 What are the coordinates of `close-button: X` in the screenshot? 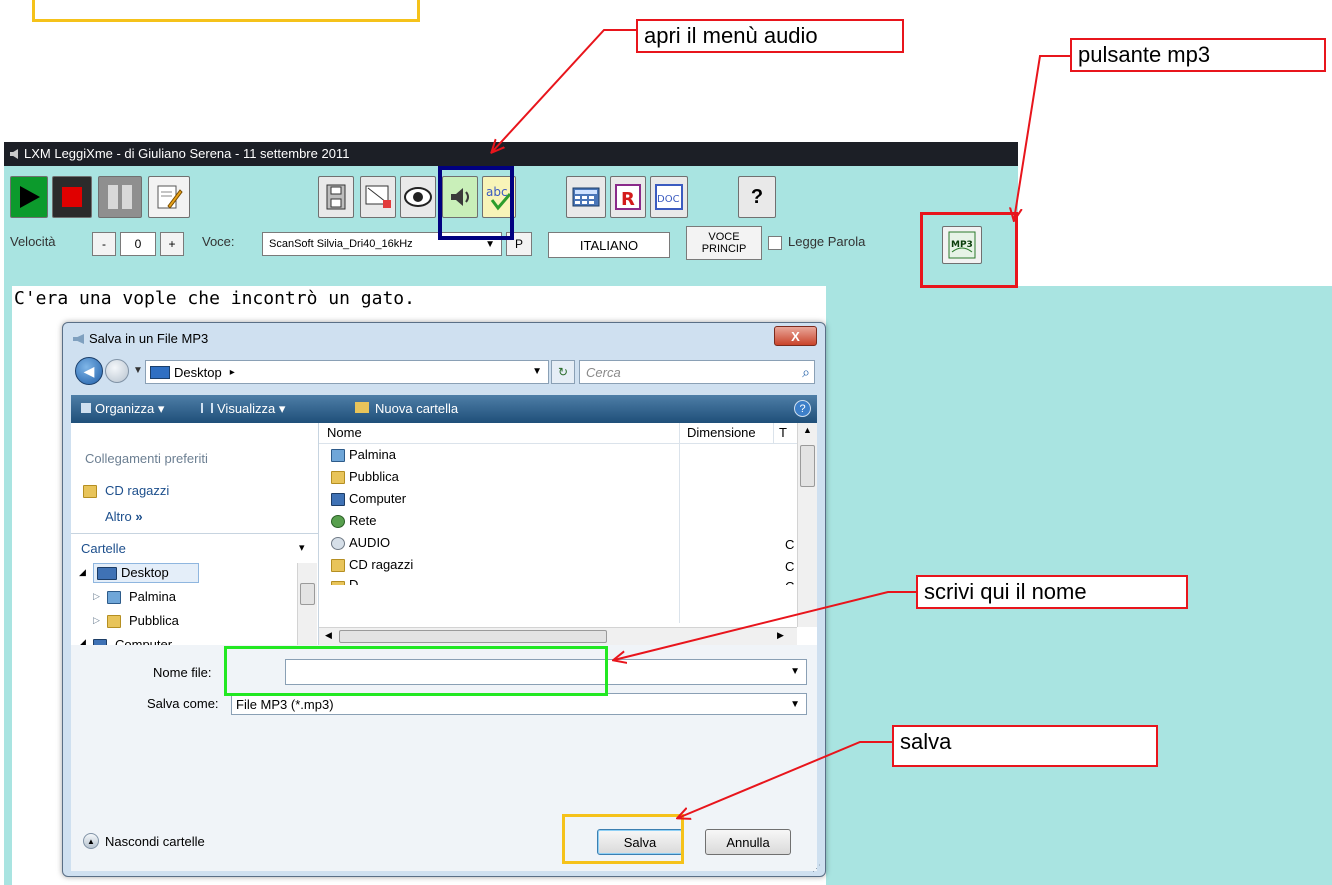 It's located at (795, 336).